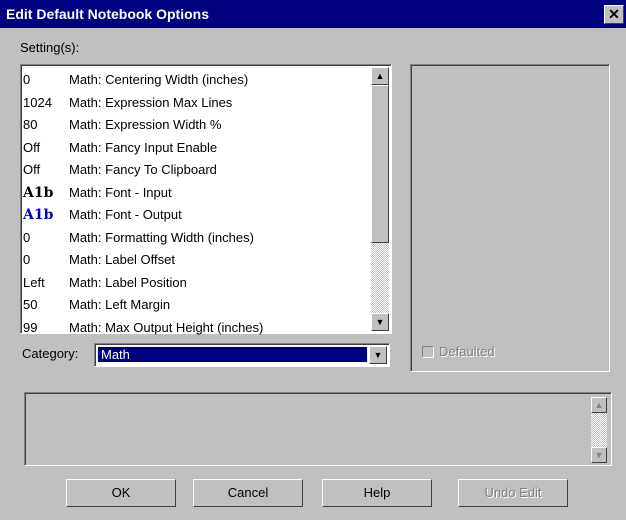  Describe the element at coordinates (513, 493) in the screenshot. I see `undo-edit-button: Undo Edit` at that location.